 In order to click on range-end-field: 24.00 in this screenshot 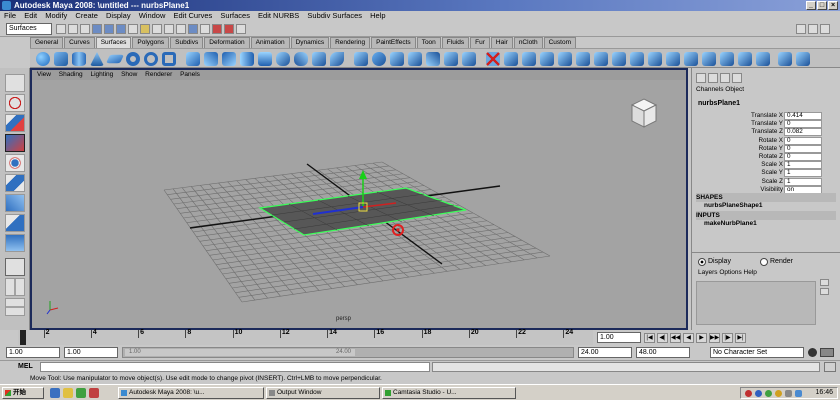, I will do `click(605, 352)`.